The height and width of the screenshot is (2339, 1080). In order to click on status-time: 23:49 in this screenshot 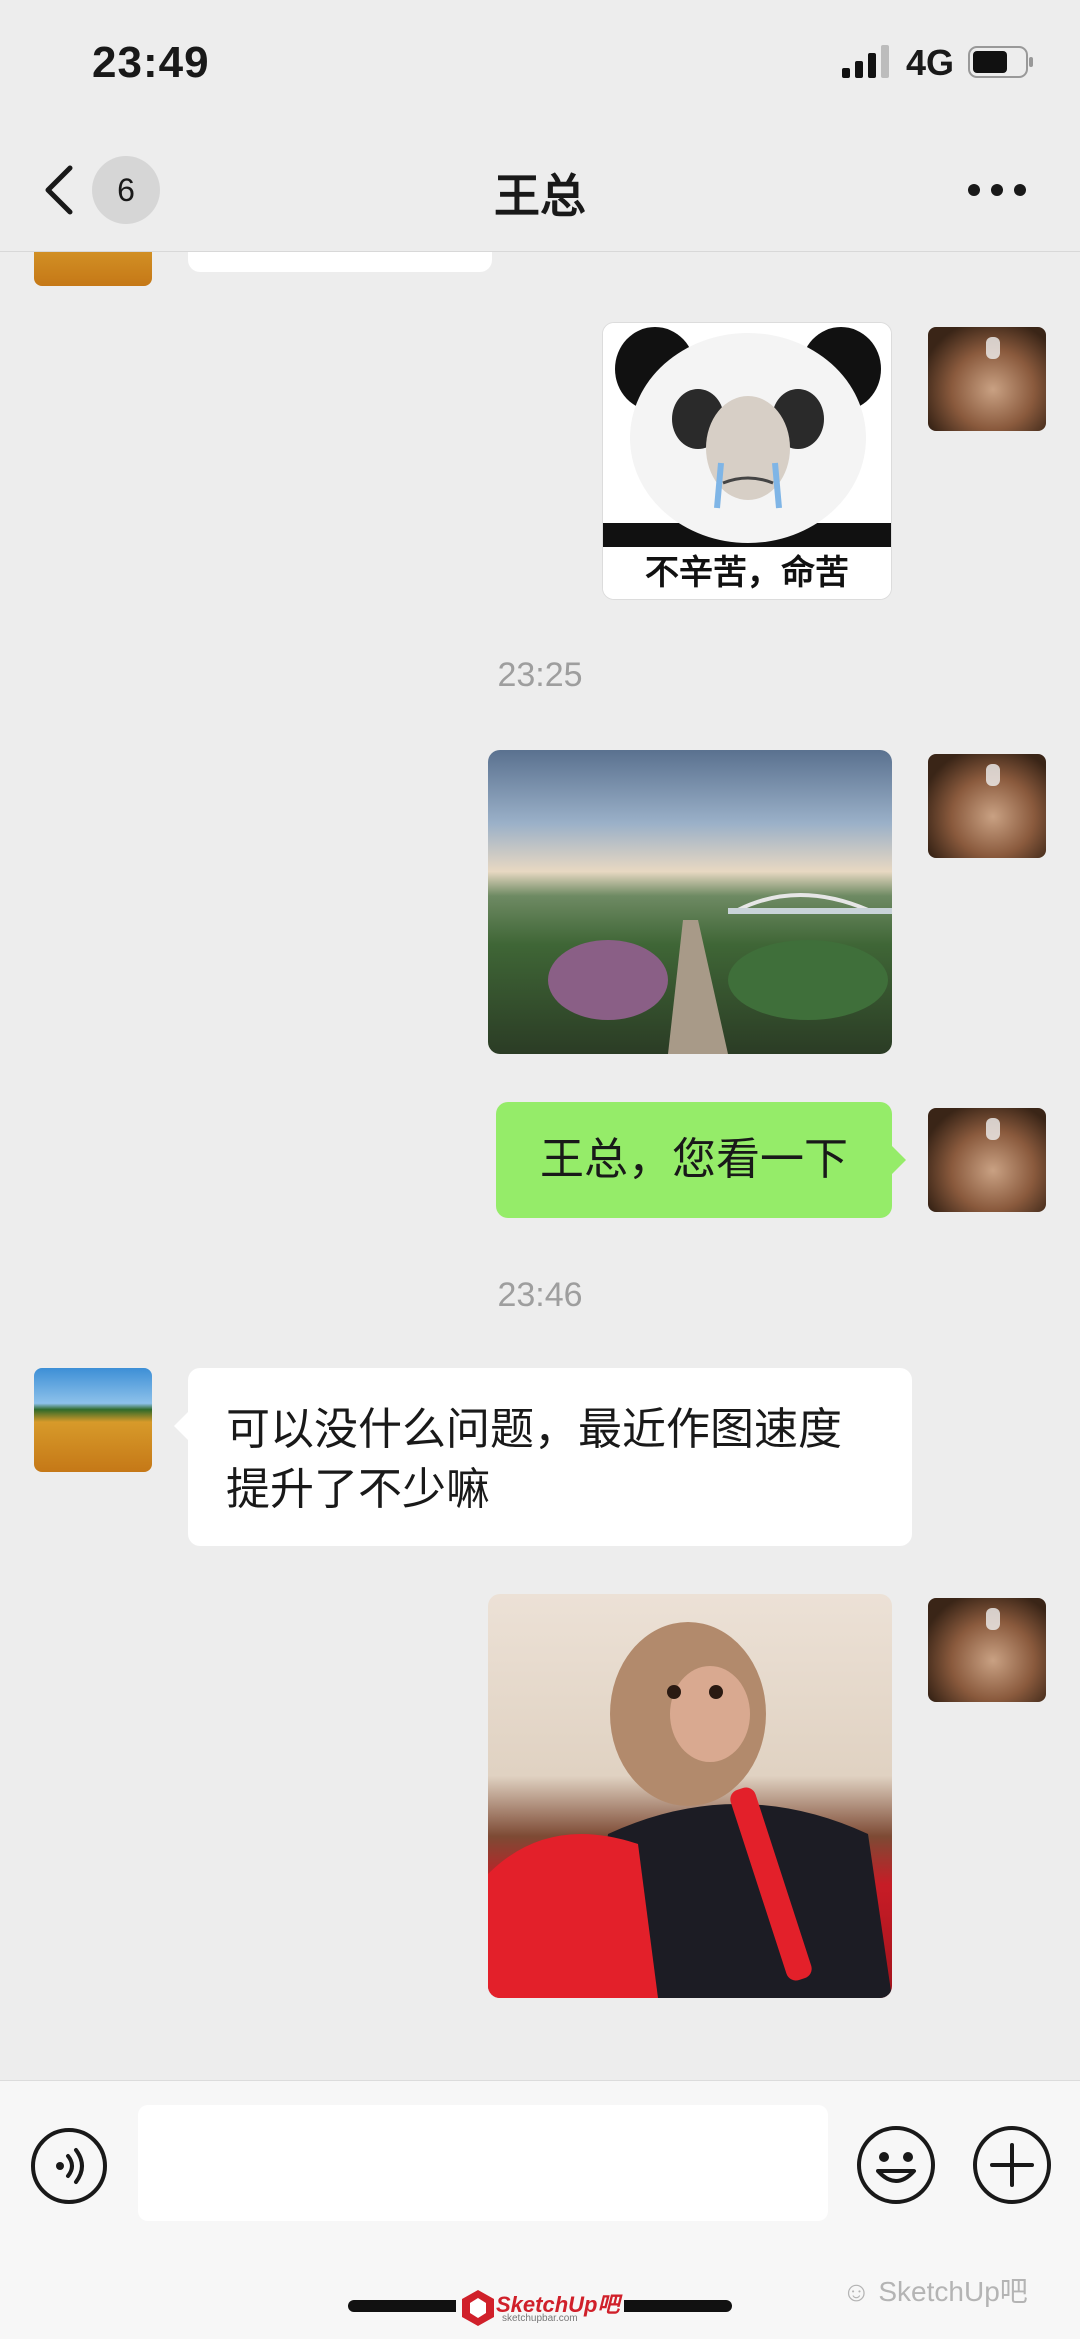, I will do `click(151, 62)`.